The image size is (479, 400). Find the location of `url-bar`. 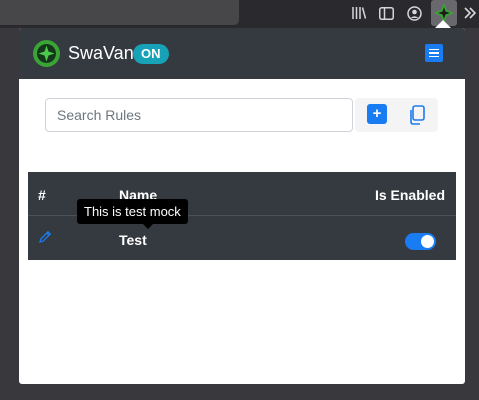

url-bar is located at coordinates (119, 12).